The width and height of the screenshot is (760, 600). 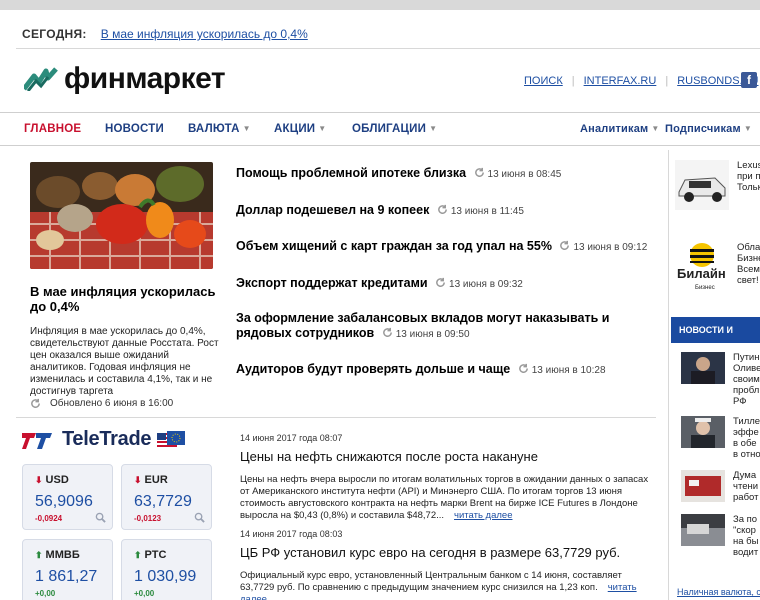 I want to click on nav-item-currency: ВАЛЮТА ▼, so click(x=219, y=129).